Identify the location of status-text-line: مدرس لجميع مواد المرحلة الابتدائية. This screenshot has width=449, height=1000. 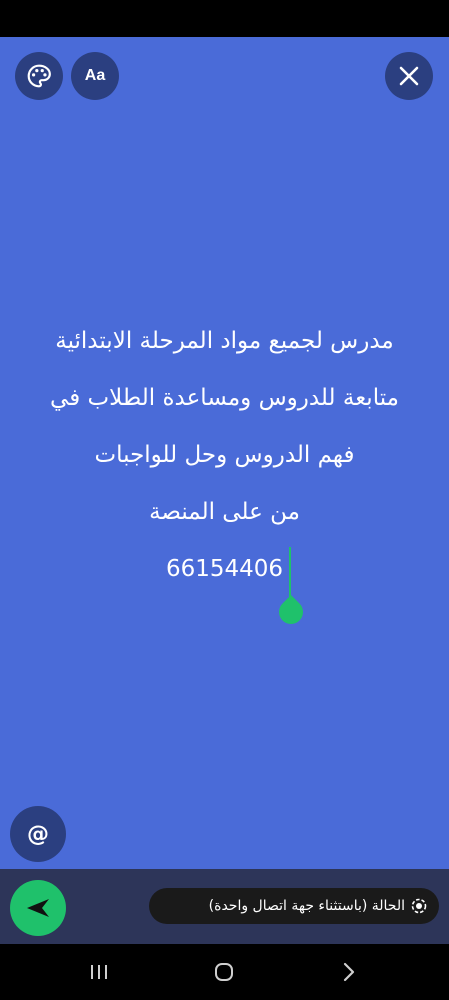
(224, 341).